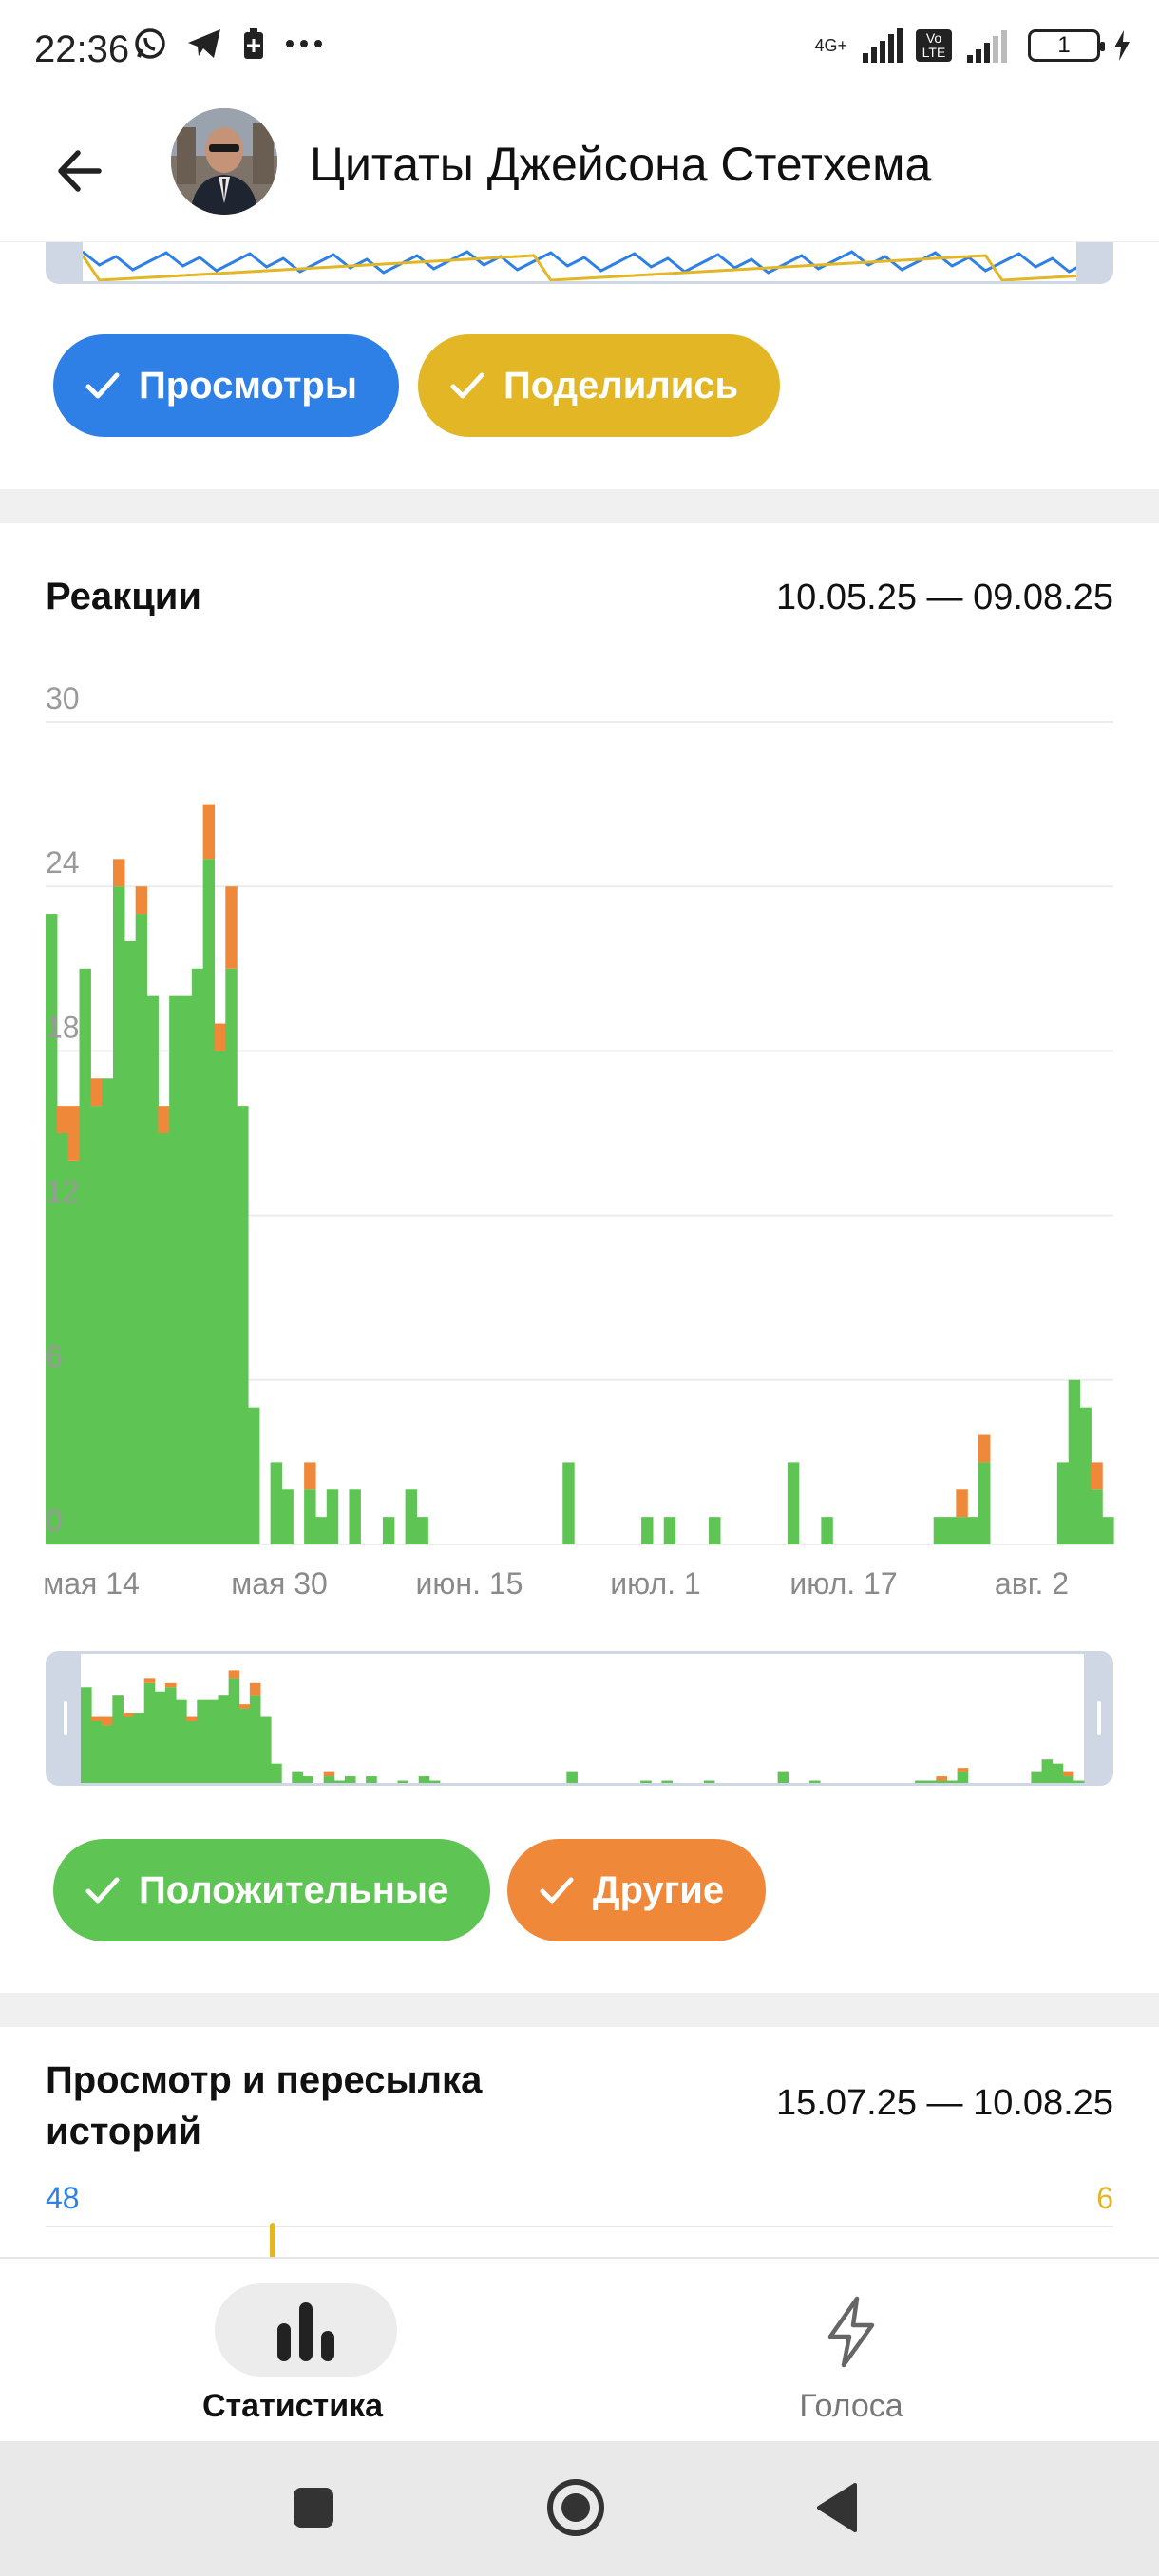  Describe the element at coordinates (264, 2080) in the screenshot. I see `stories-title-line1: Просмотр и пересылка` at that location.